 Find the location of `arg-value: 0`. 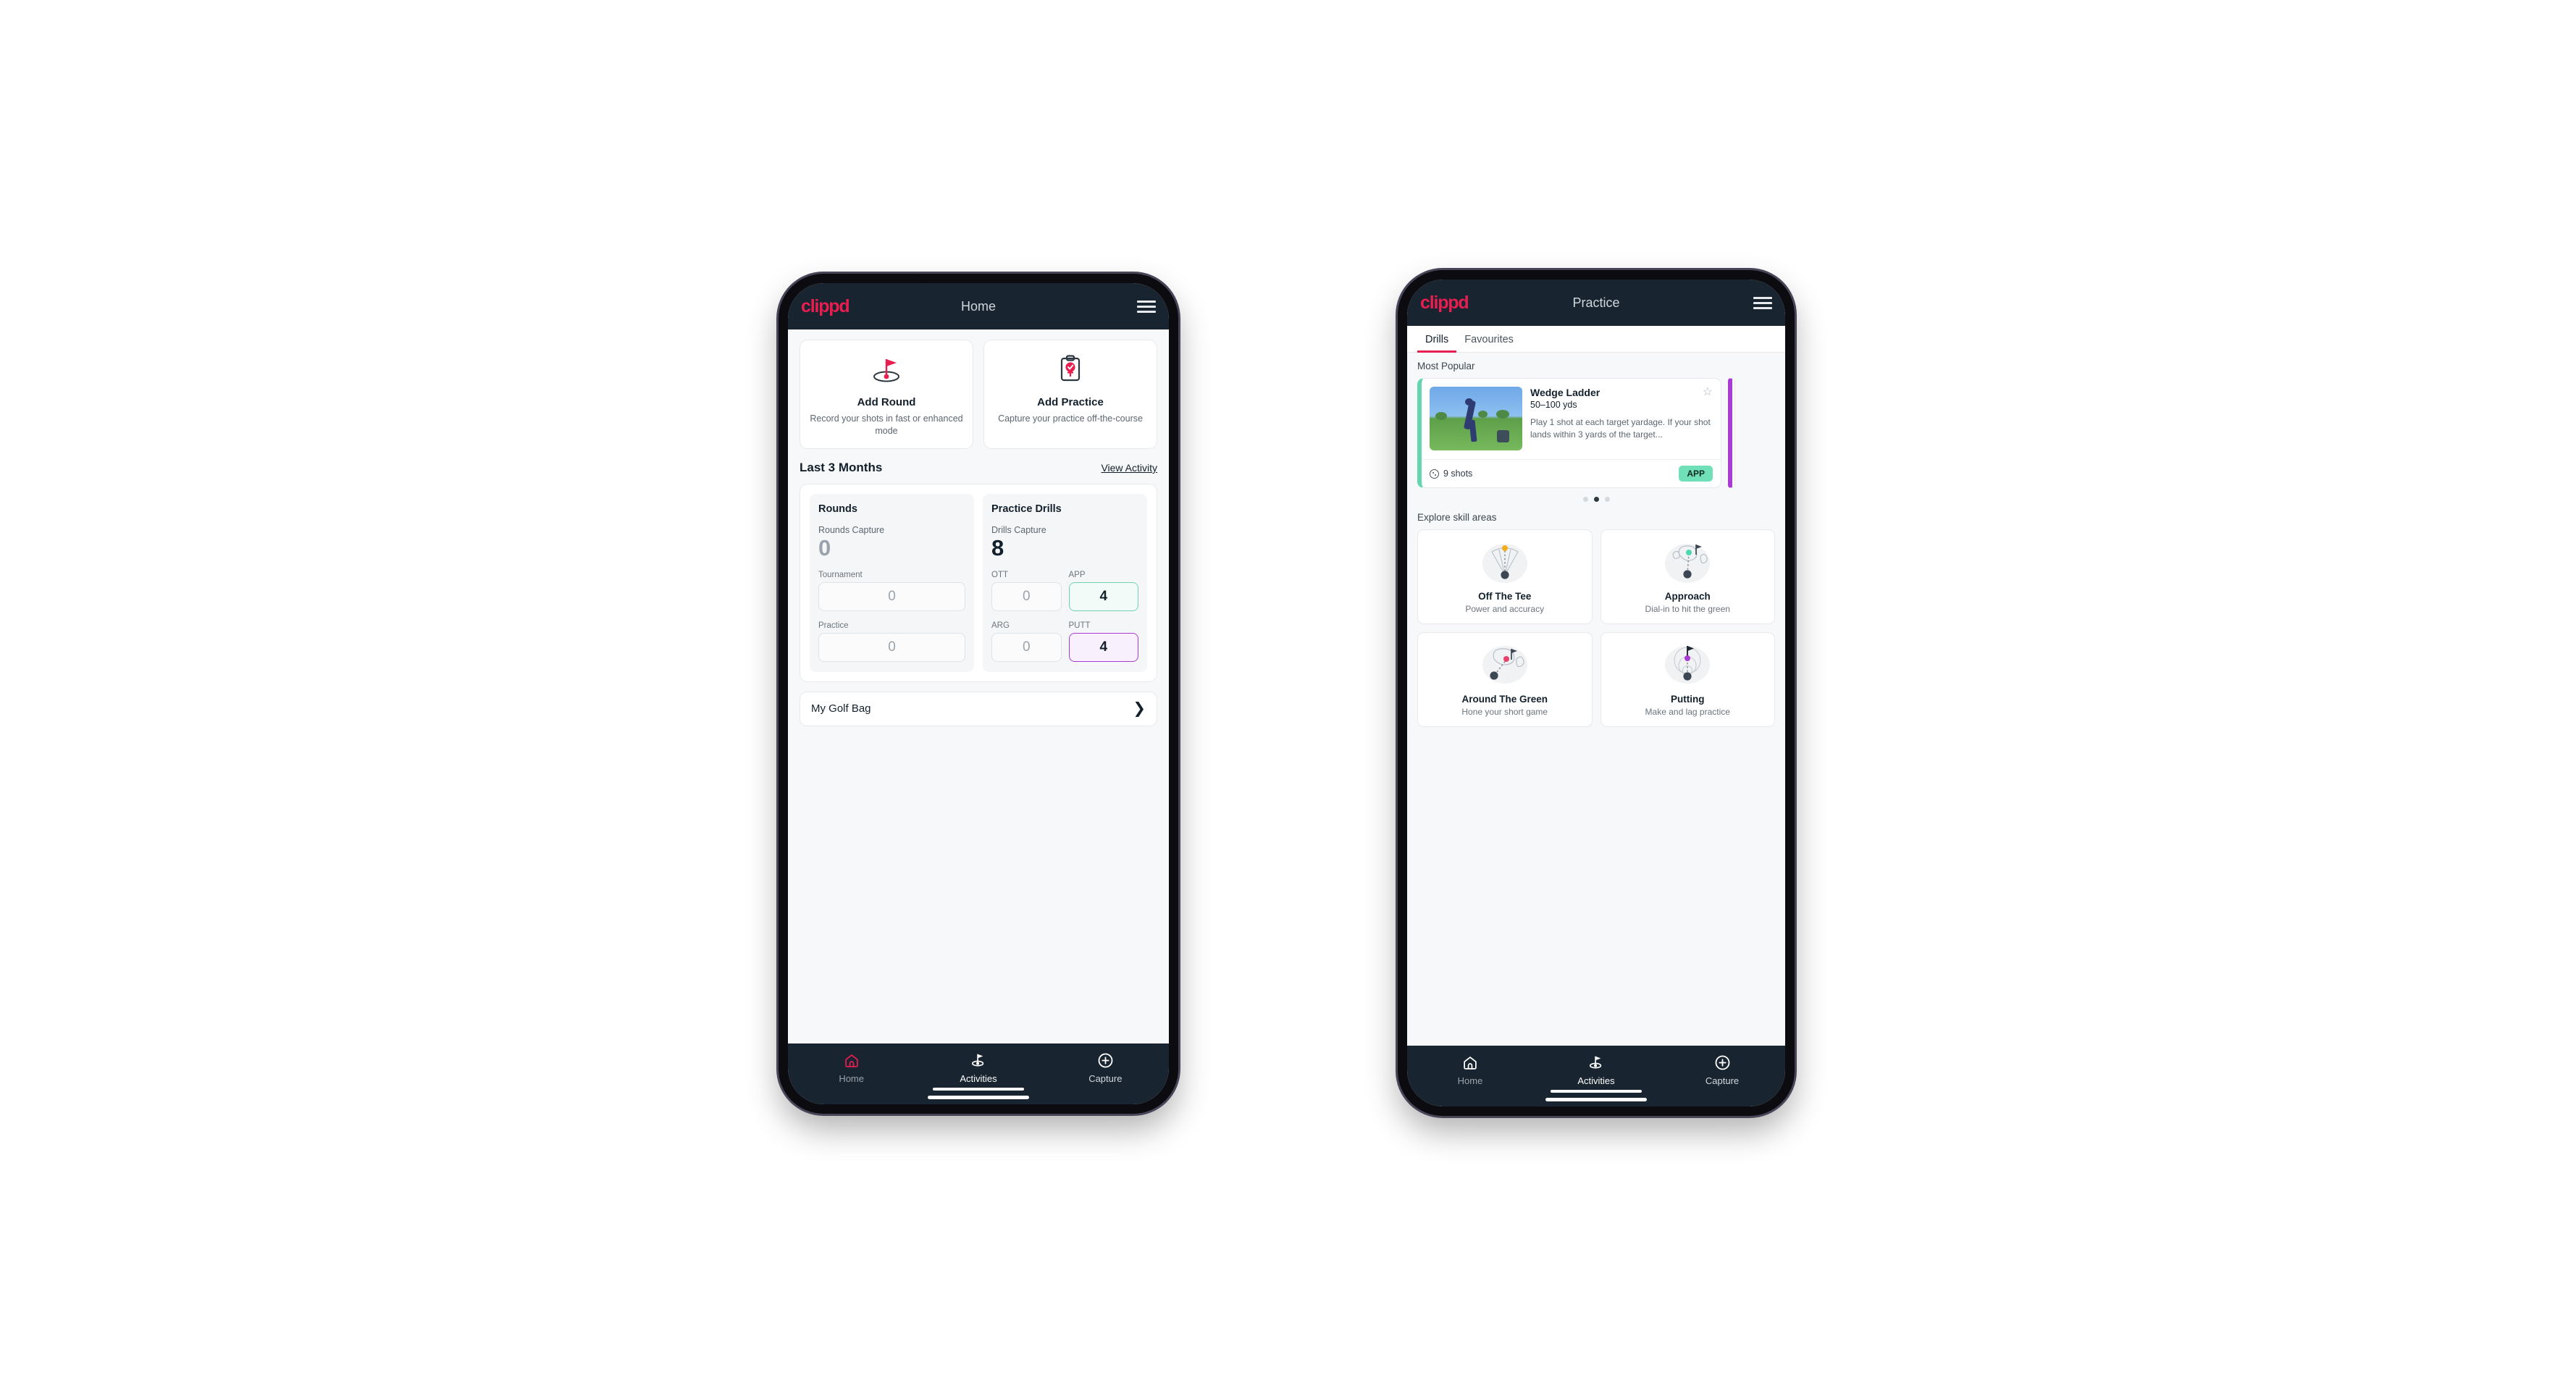

arg-value: 0 is located at coordinates (1026, 647).